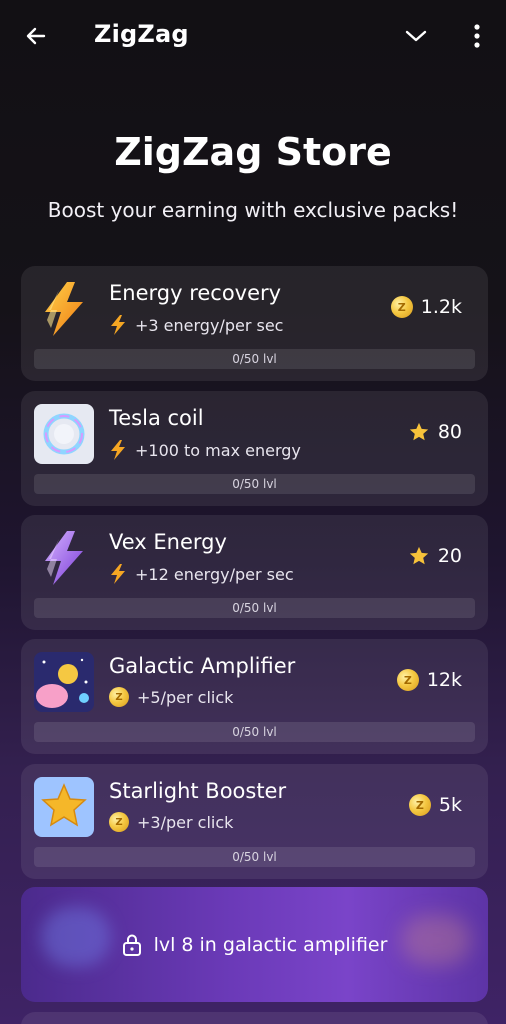 This screenshot has width=506, height=1024. I want to click on dropdown-button, so click(416, 36).